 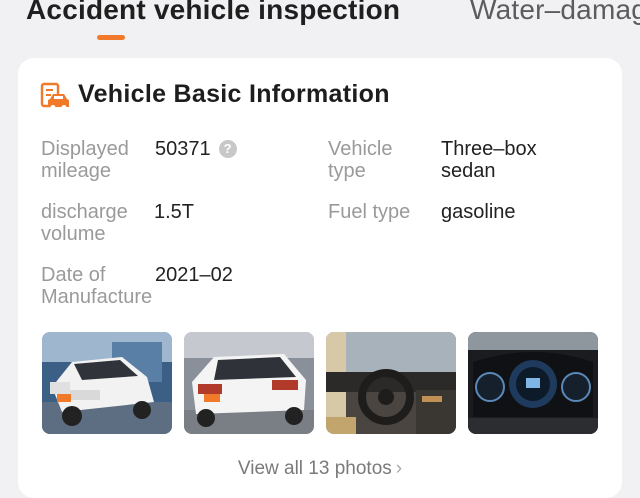 What do you see at coordinates (234, 94) in the screenshot?
I see `card-title: Vehicle Basic Information` at bounding box center [234, 94].